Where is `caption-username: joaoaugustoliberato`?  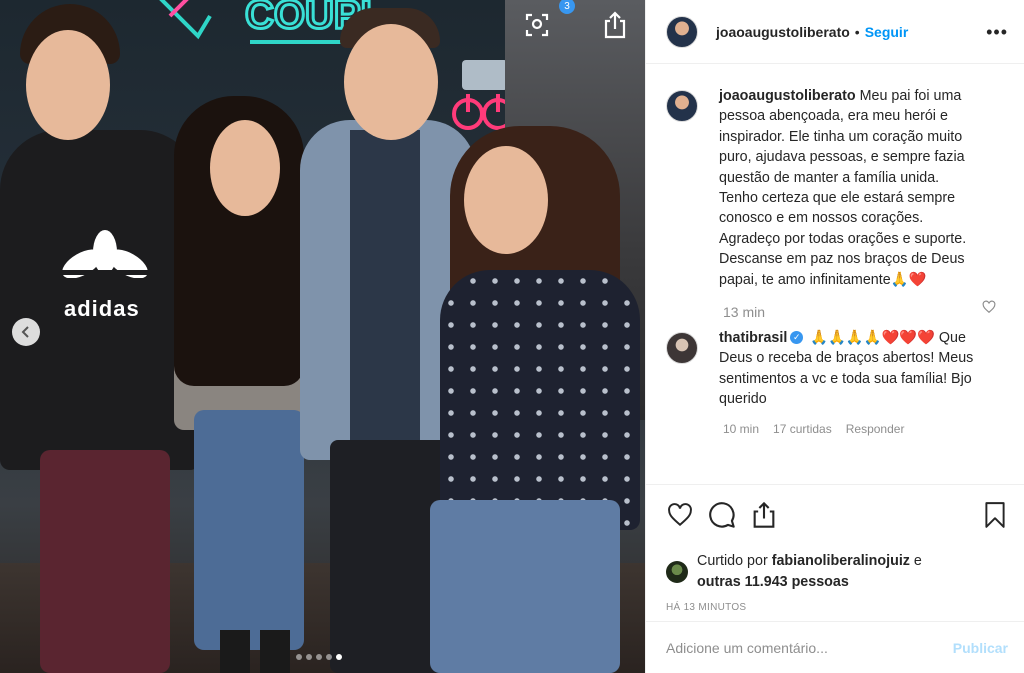 caption-username: joaoaugustoliberato is located at coordinates (787, 96).